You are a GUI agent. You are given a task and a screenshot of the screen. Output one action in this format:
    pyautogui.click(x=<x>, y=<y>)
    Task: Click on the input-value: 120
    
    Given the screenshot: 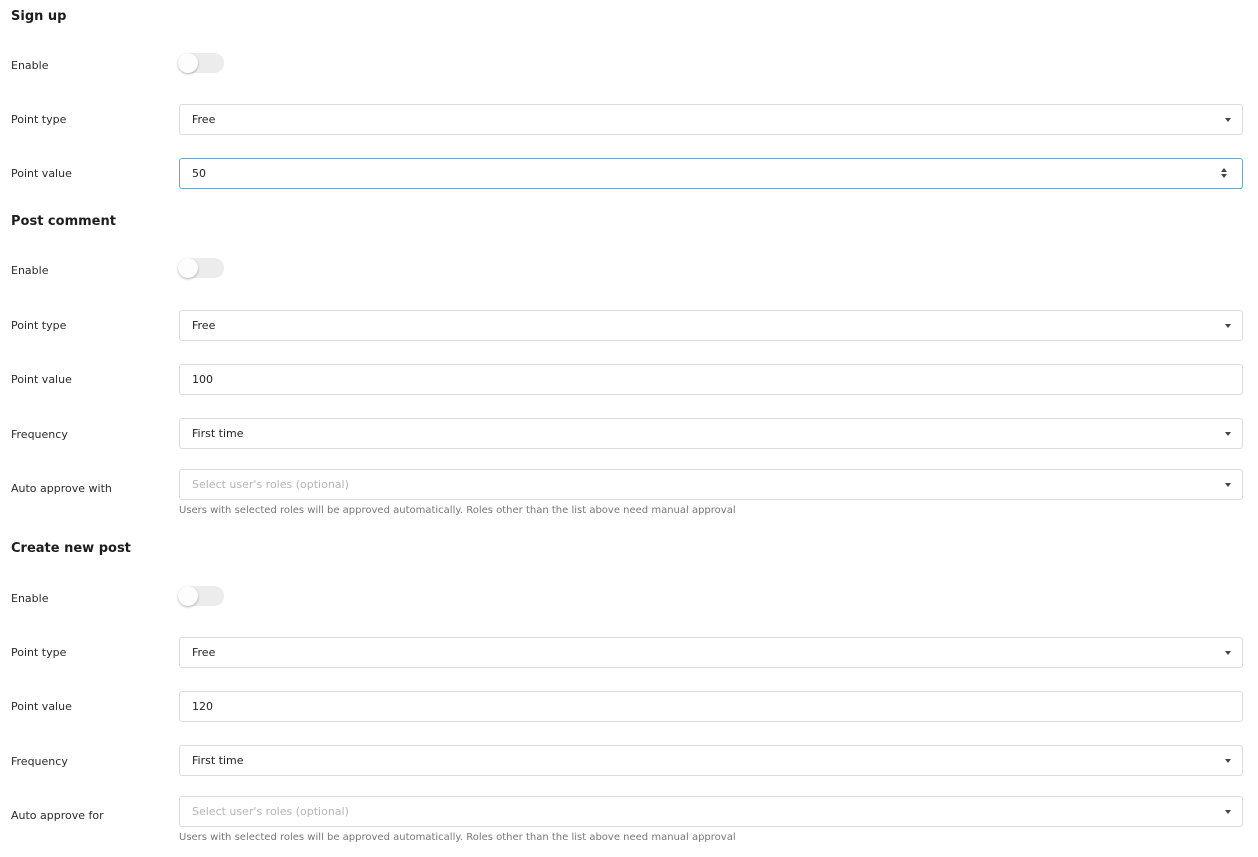 What is the action you would take?
    pyautogui.click(x=202, y=706)
    